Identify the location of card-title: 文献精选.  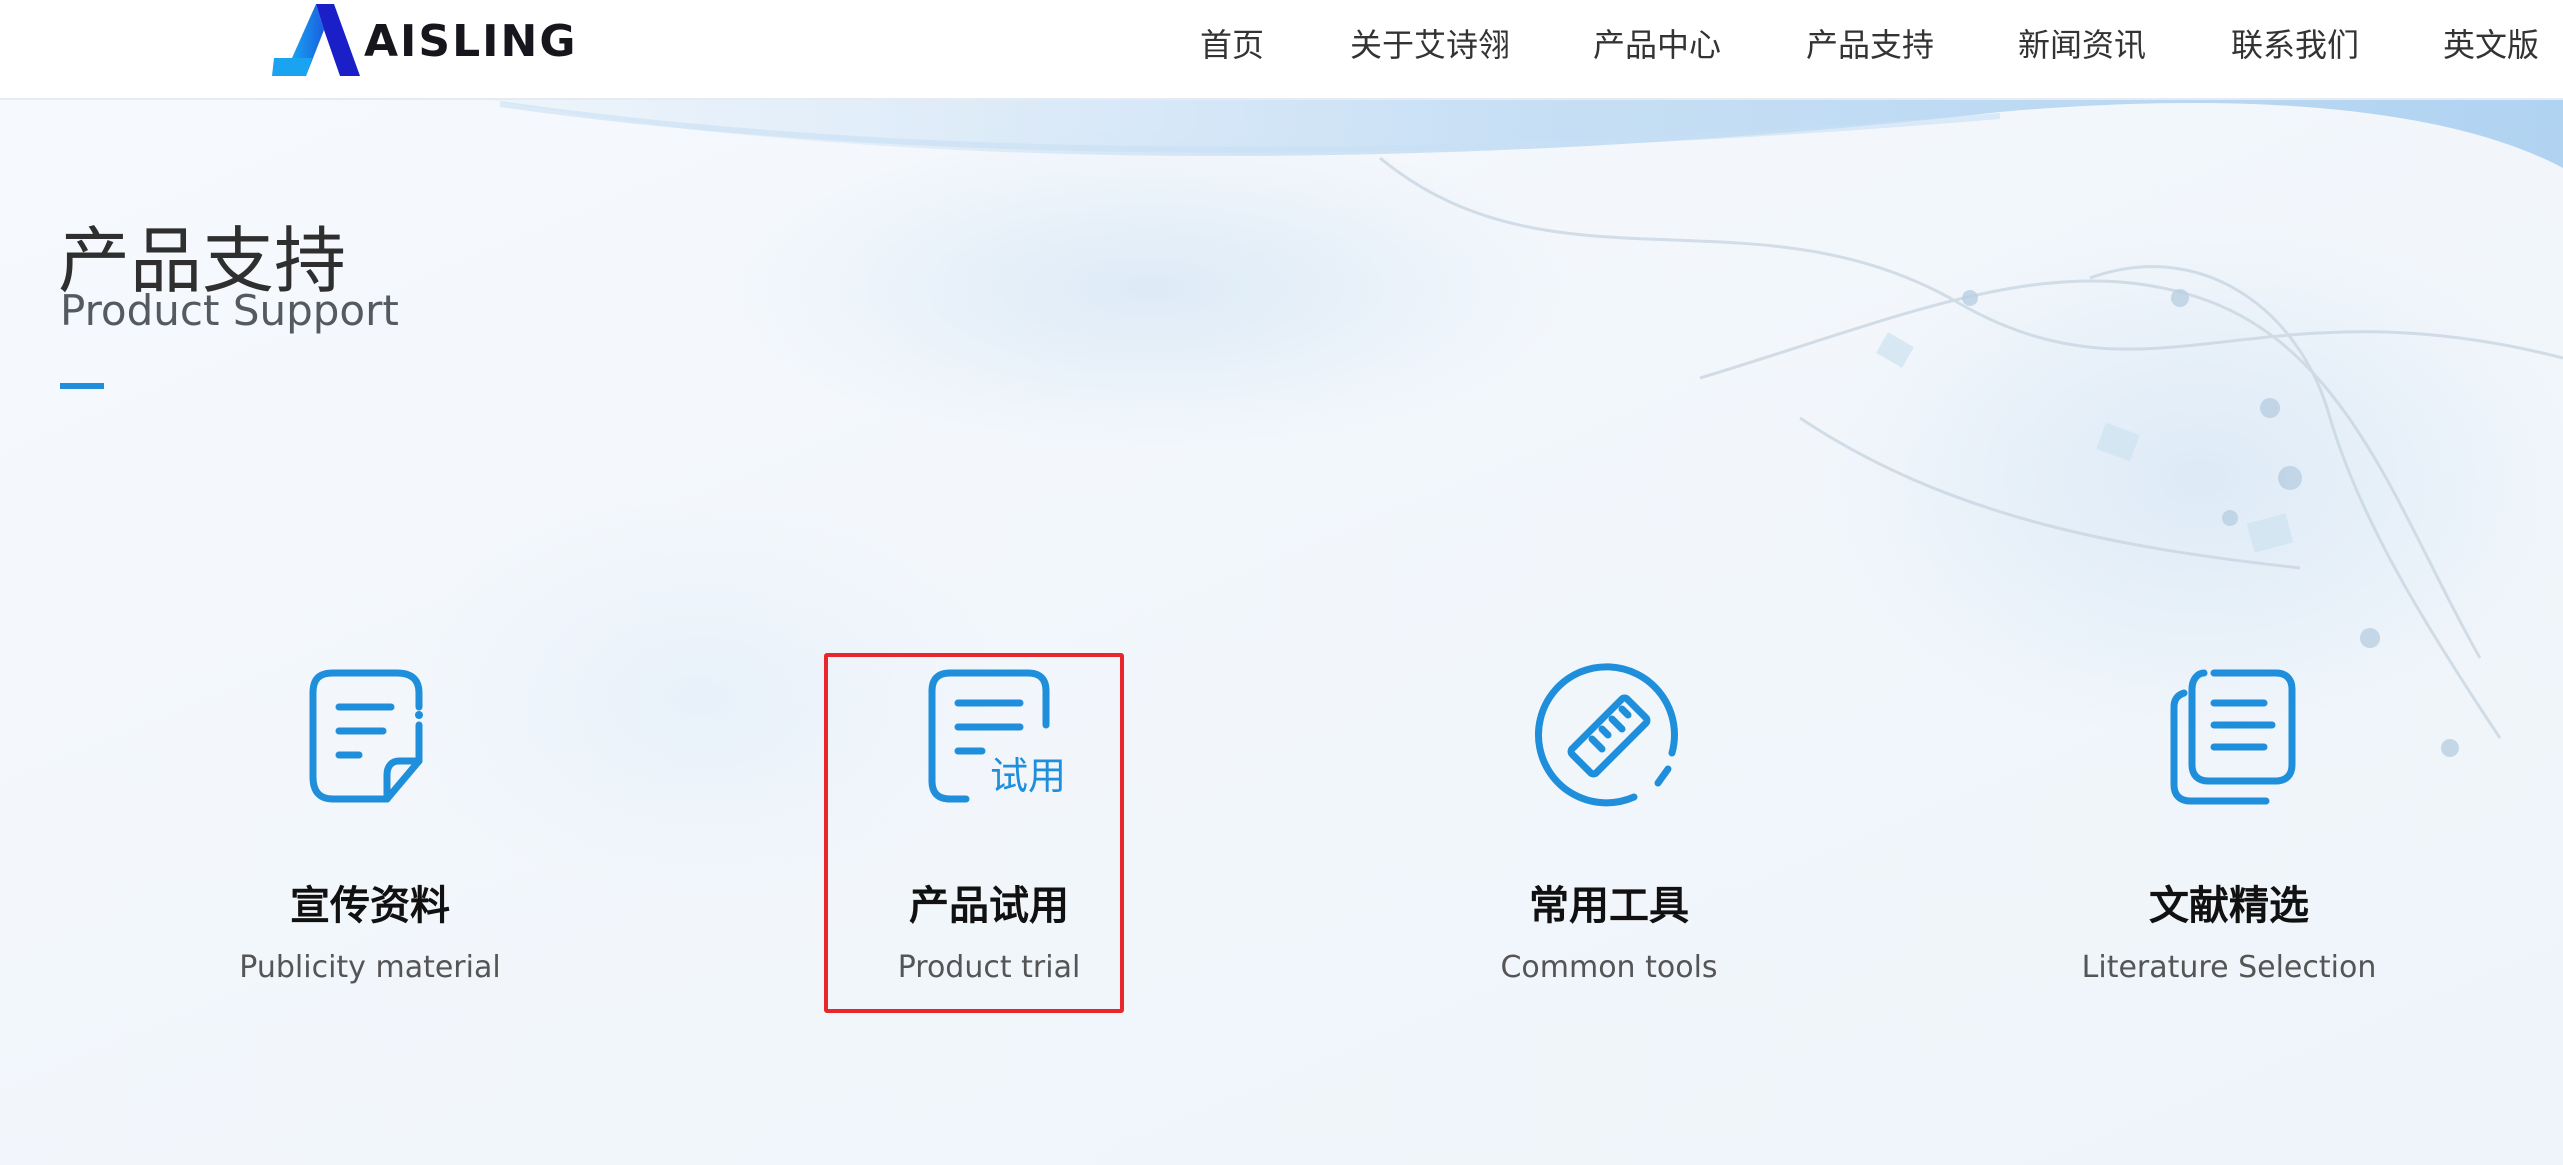
(2229, 906).